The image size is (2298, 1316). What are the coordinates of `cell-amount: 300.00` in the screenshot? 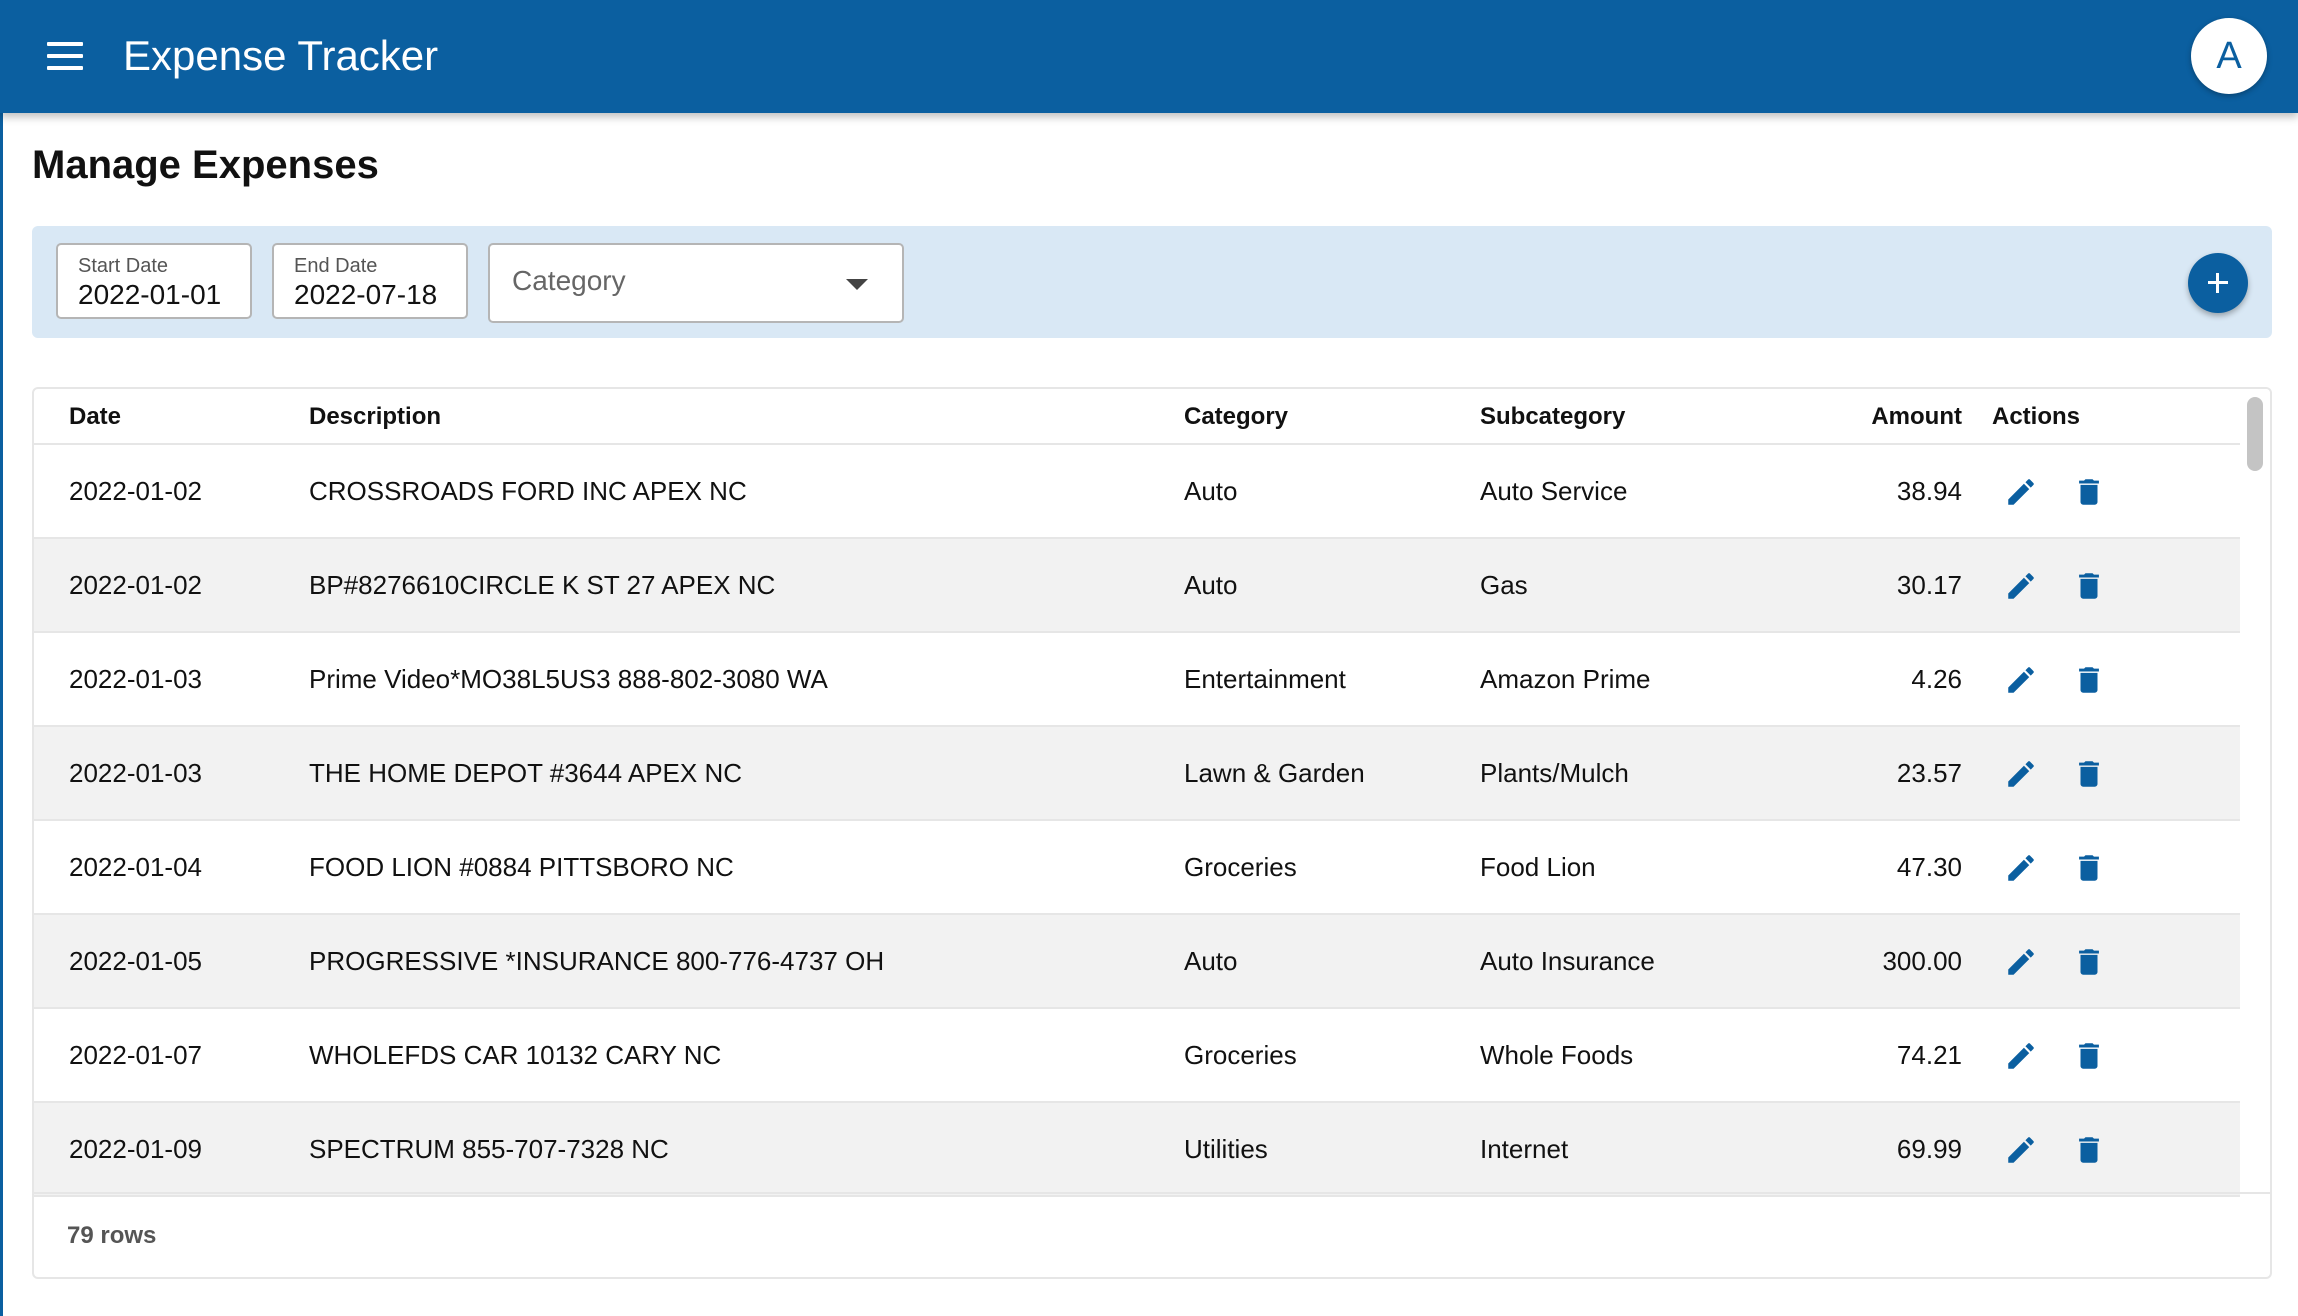 It's located at (1922, 961).